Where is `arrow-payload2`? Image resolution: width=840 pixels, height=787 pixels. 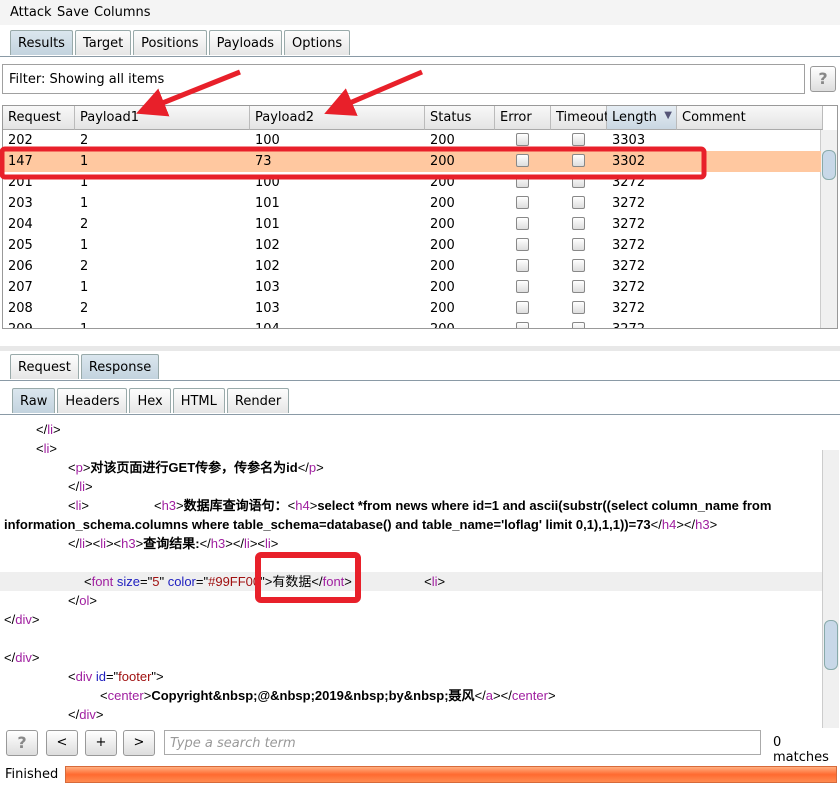
arrow-payload2 is located at coordinates (373, 92).